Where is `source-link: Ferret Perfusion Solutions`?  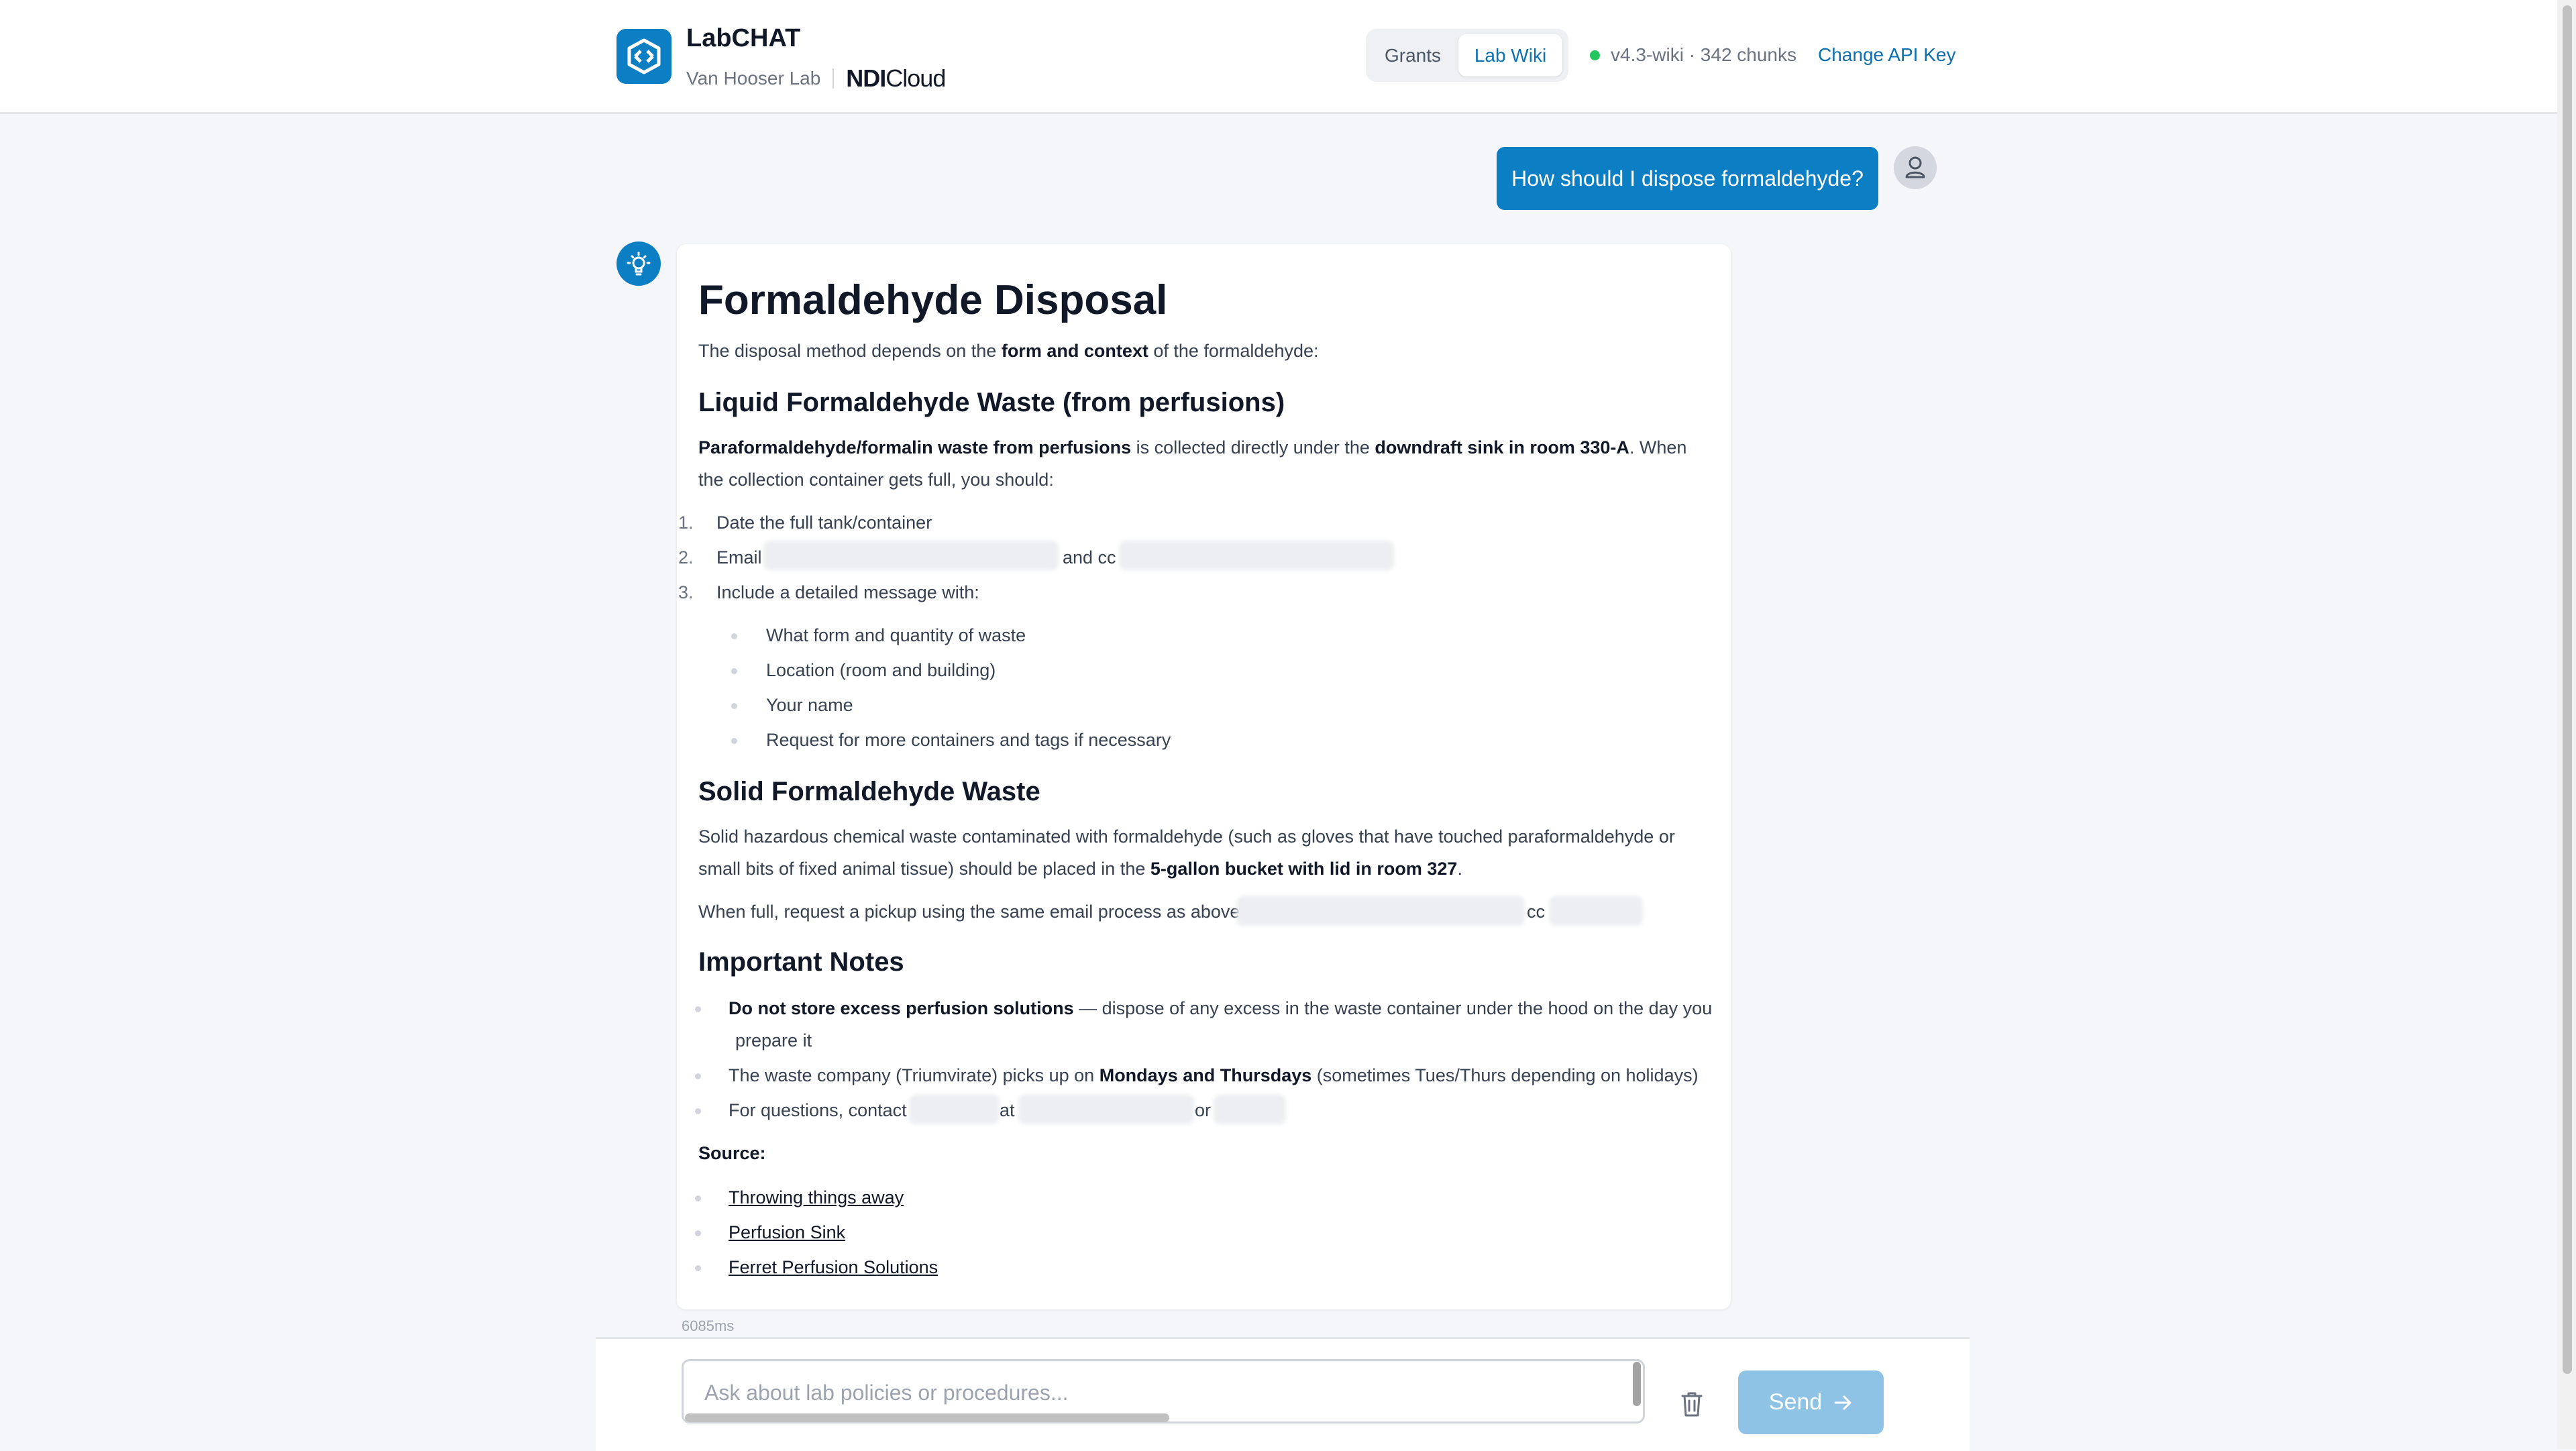 source-link: Ferret Perfusion Solutions is located at coordinates (833, 1267).